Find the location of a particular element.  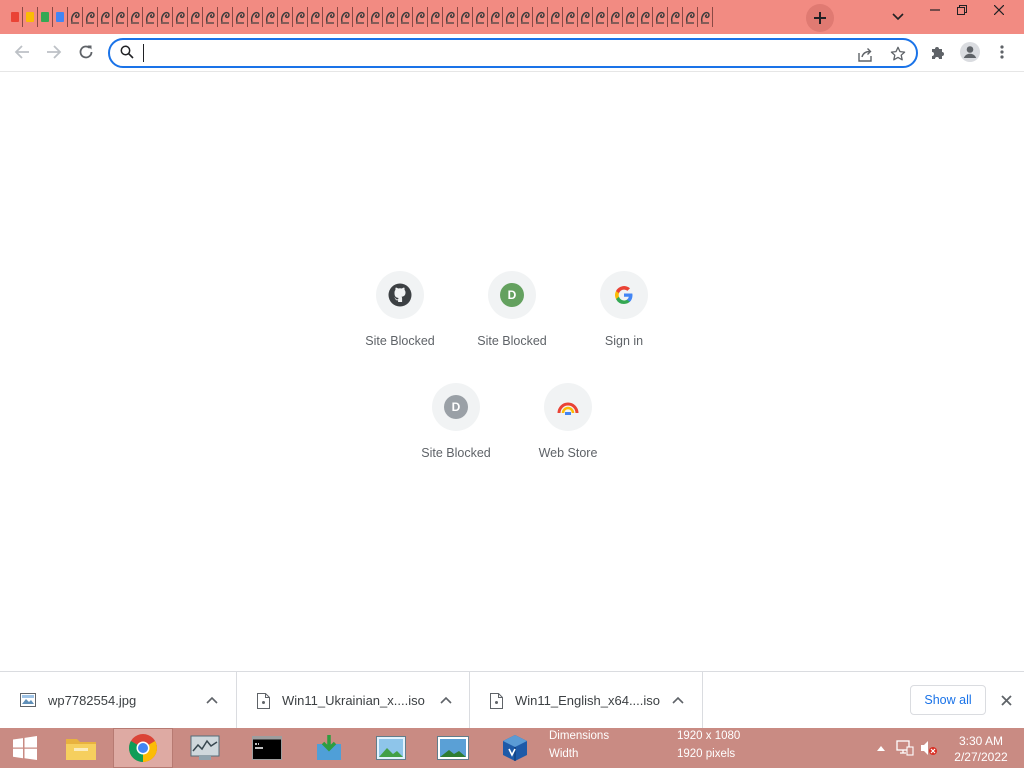

taskbar-chrome is located at coordinates (143, 748).